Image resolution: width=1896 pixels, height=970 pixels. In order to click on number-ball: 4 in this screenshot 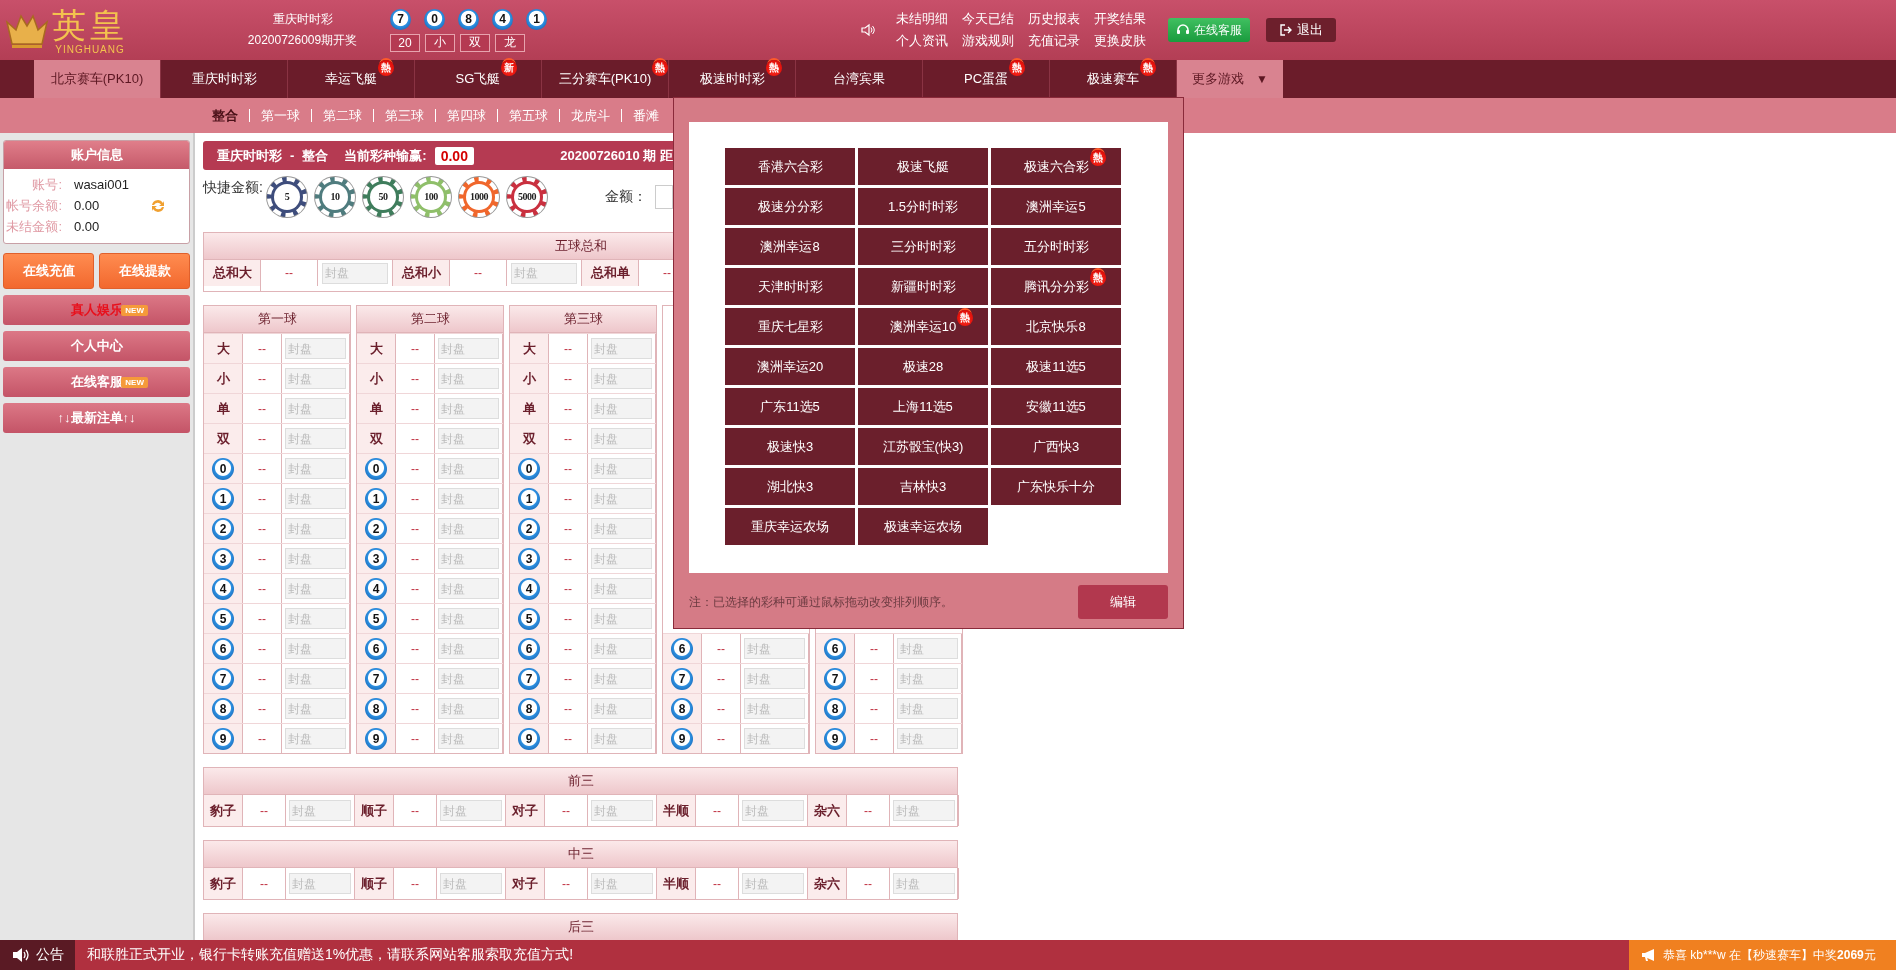, I will do `click(223, 588)`.